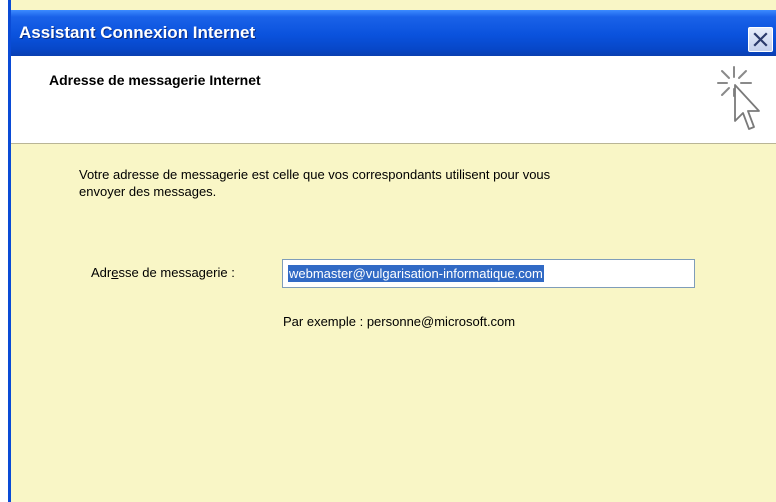  I want to click on email-example-hint: Par exemple : personne@microsoft.com, so click(399, 321).